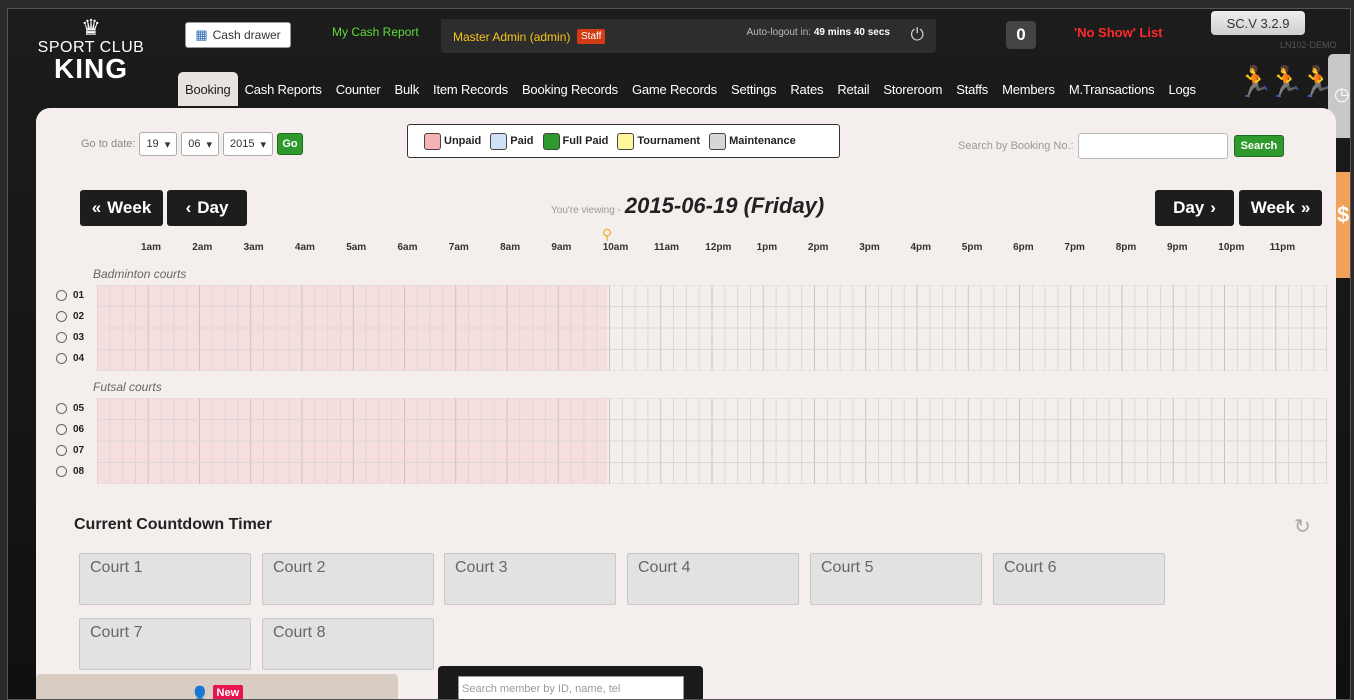  Describe the element at coordinates (283, 89) in the screenshot. I see `nav-cash-reports: Cash Reports` at that location.